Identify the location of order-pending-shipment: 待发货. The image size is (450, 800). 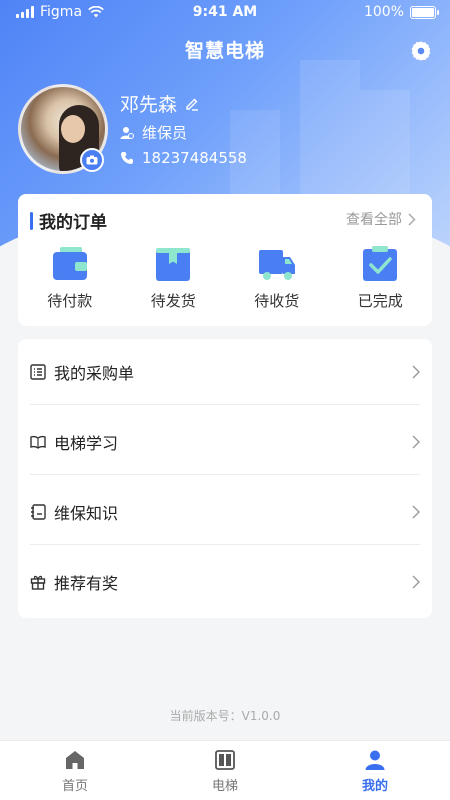
(174, 277).